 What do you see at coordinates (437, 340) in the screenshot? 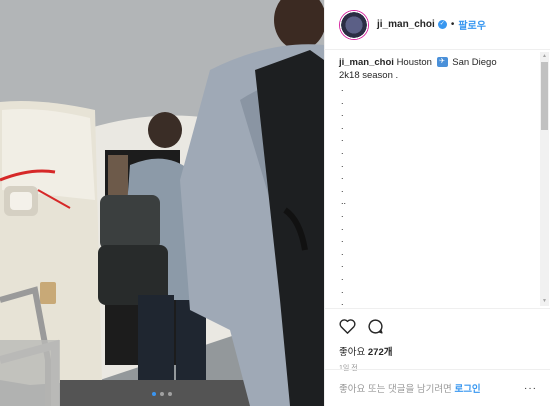
I see `post-actions: 좋아요 272개 1일 전` at bounding box center [437, 340].